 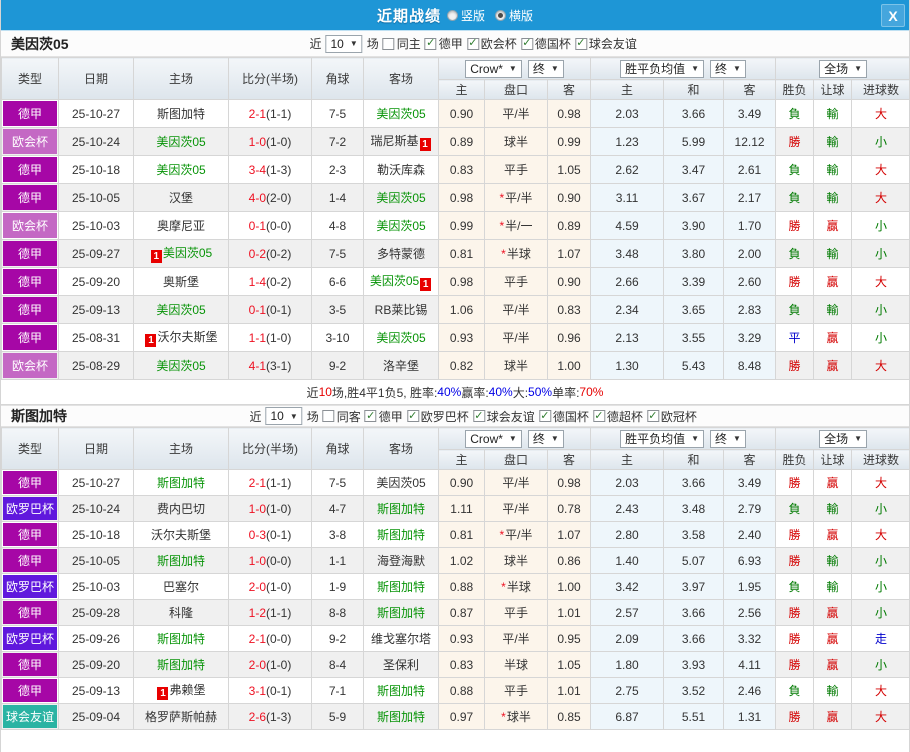 What do you see at coordinates (605, 43) in the screenshot?
I see `league-checkbox-3: ✓ 球会友谊` at bounding box center [605, 43].